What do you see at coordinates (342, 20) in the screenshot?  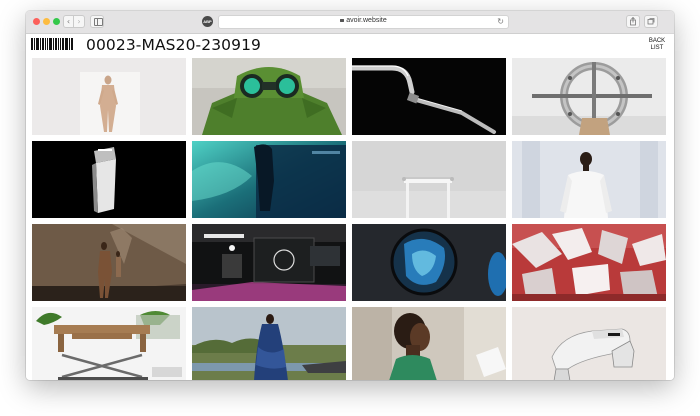 I see `lock-icon` at bounding box center [342, 20].